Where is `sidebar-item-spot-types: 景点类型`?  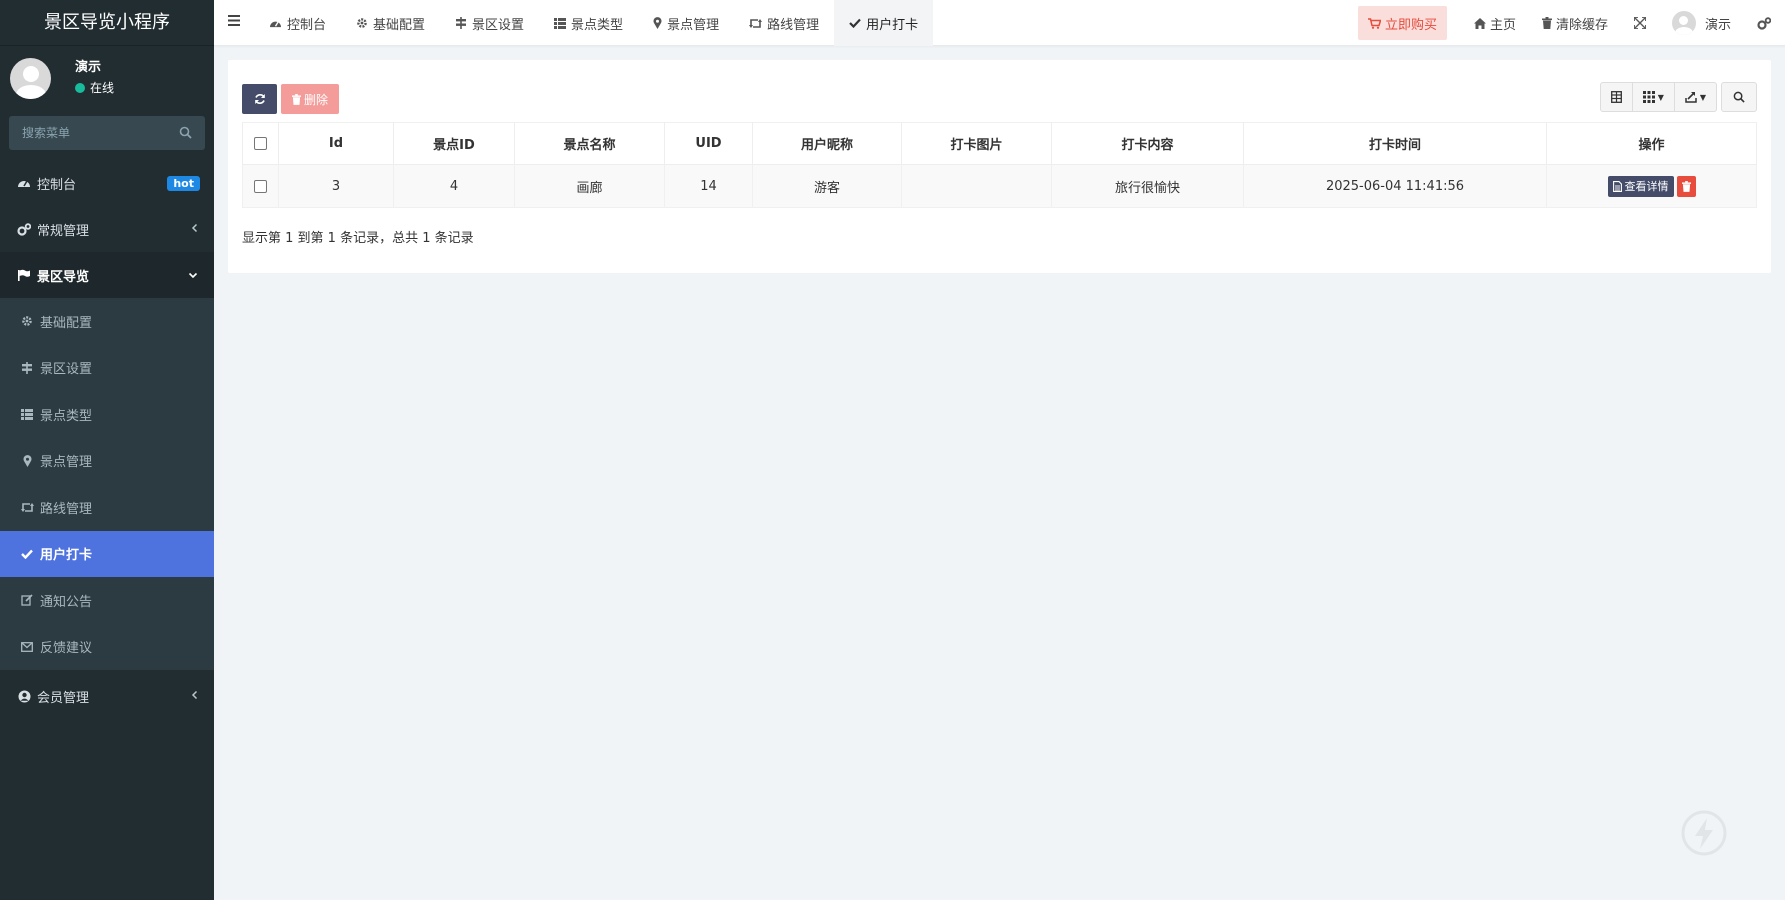
sidebar-item-spot-types: 景点类型 is located at coordinates (107, 414).